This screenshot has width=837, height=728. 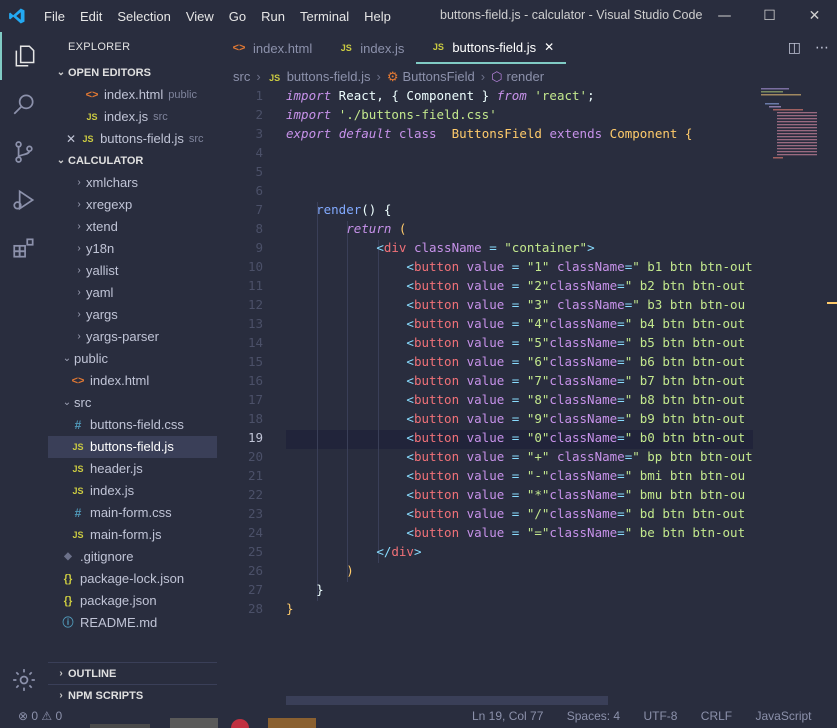 I want to click on project-header: ⌄ CALCULATOR, so click(x=132, y=161).